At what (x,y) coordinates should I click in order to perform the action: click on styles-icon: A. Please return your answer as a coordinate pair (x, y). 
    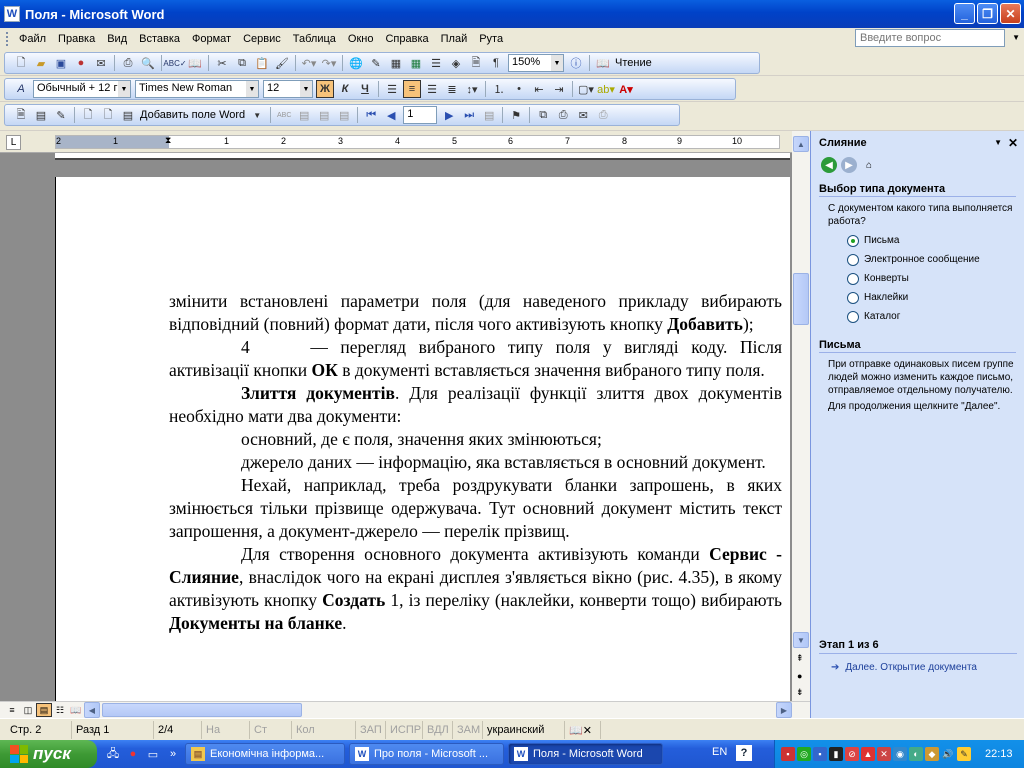
    Looking at the image, I should click on (21, 89).